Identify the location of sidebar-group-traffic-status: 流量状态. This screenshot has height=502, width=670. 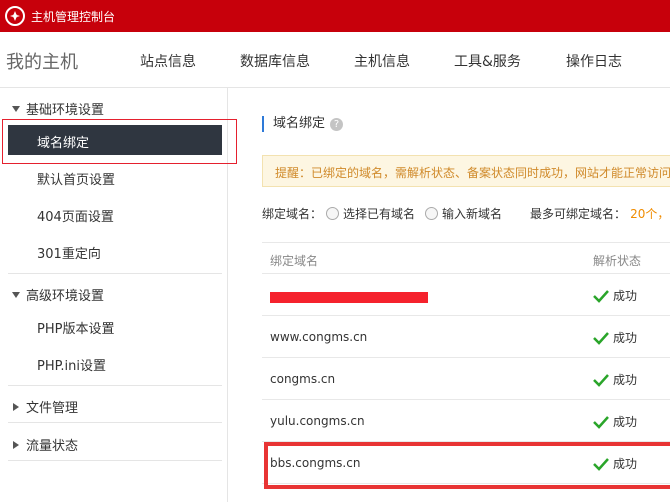
(45, 444).